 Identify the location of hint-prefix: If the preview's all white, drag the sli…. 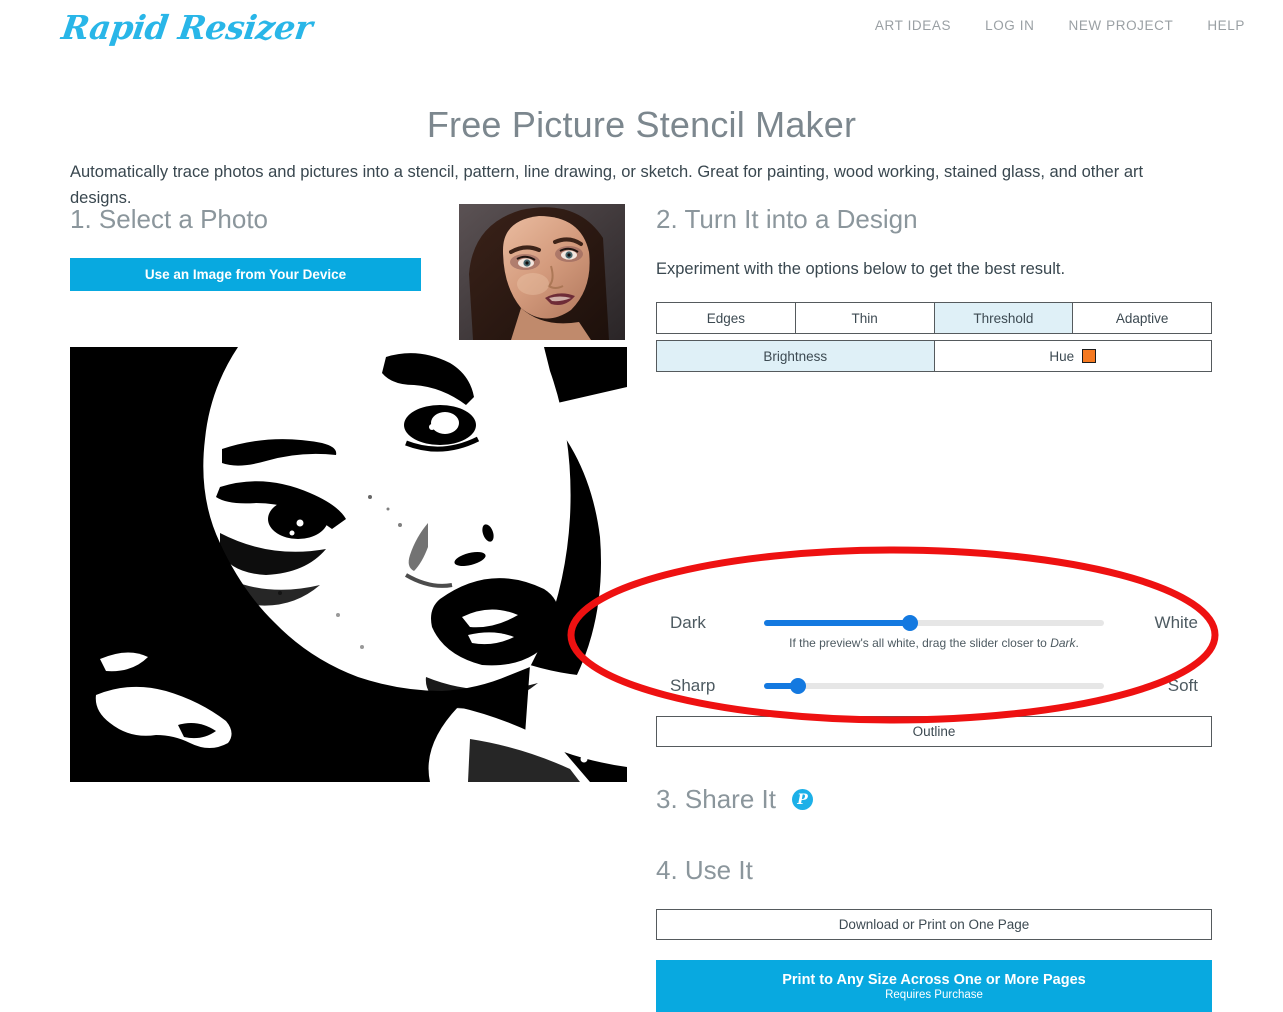
(920, 643).